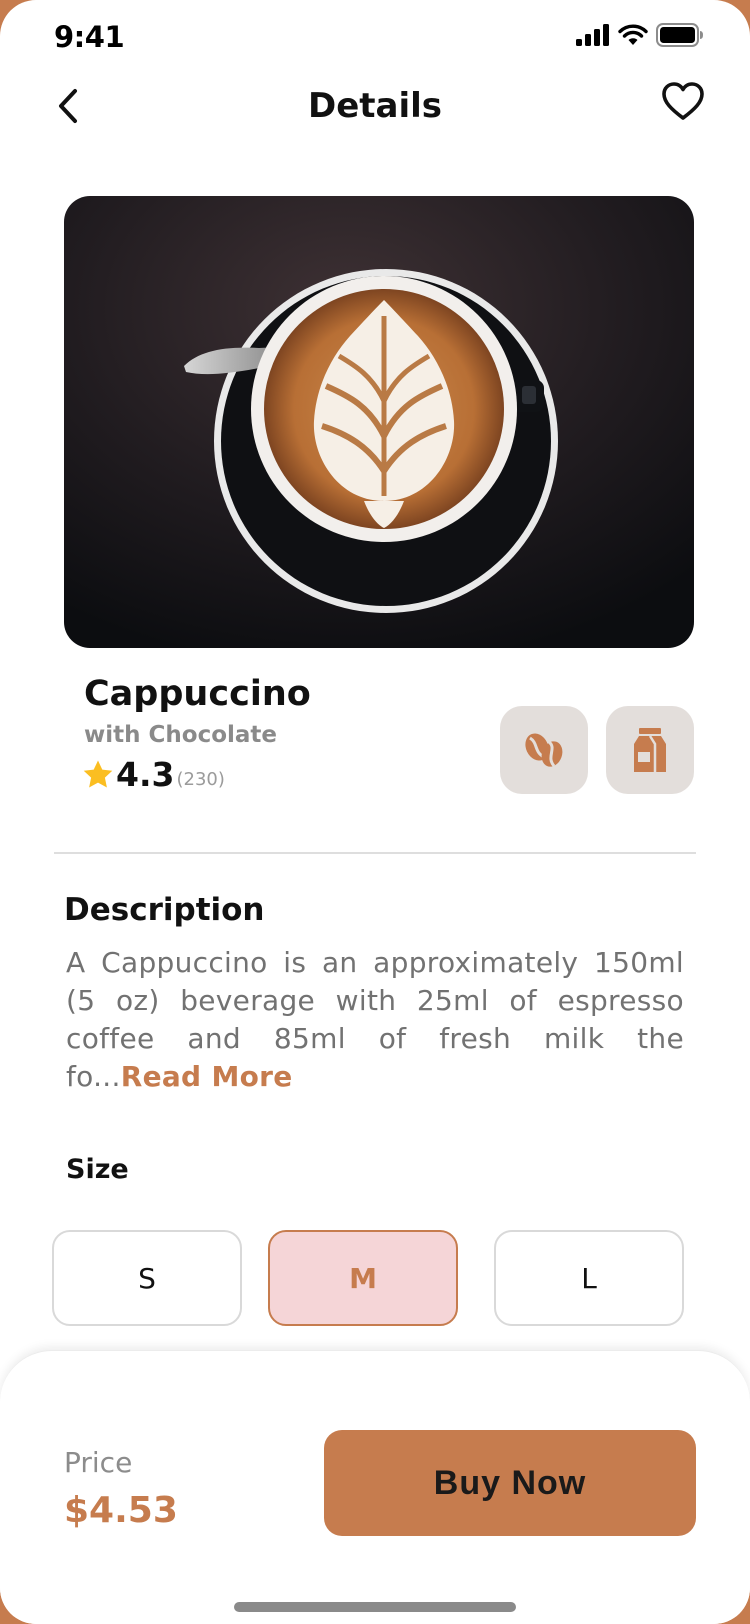 This screenshot has width=750, height=1624. I want to click on milk-carton-icon, so click(650, 750).